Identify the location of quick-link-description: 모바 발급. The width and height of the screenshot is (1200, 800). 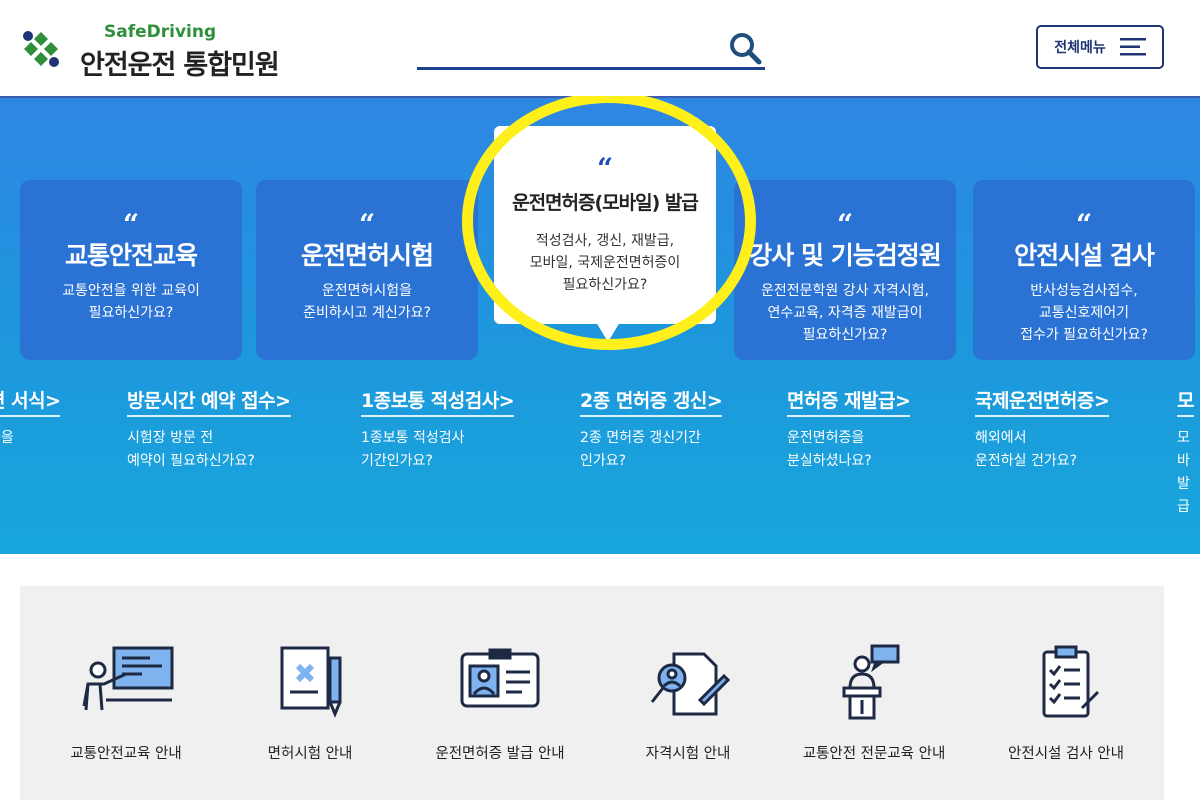
(1183, 472).